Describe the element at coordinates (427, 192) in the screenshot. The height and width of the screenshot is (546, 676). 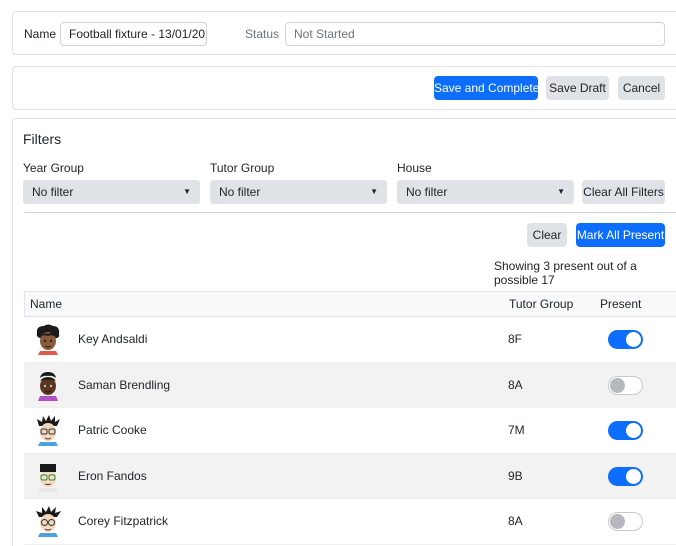
I see `house-select-value: No filter` at that location.